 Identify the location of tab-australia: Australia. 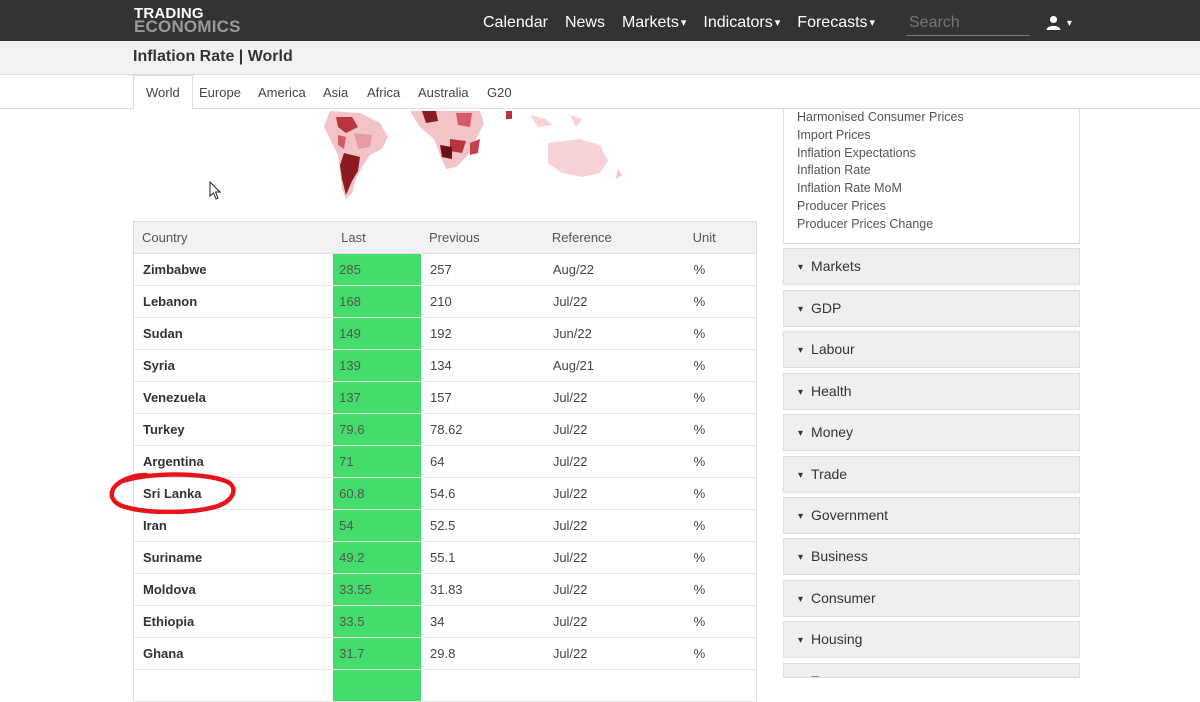
(443, 92).